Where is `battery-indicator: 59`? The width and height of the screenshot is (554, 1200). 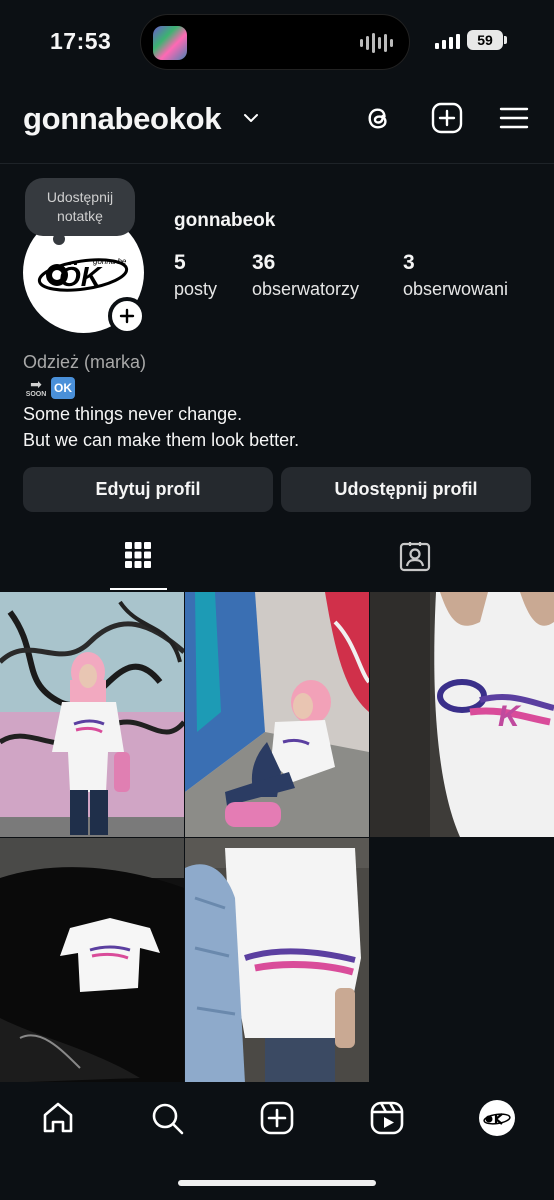 battery-indicator: 59 is located at coordinates (487, 40).